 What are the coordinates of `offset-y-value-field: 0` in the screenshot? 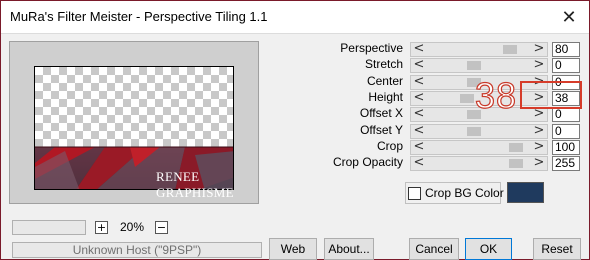 It's located at (566, 131).